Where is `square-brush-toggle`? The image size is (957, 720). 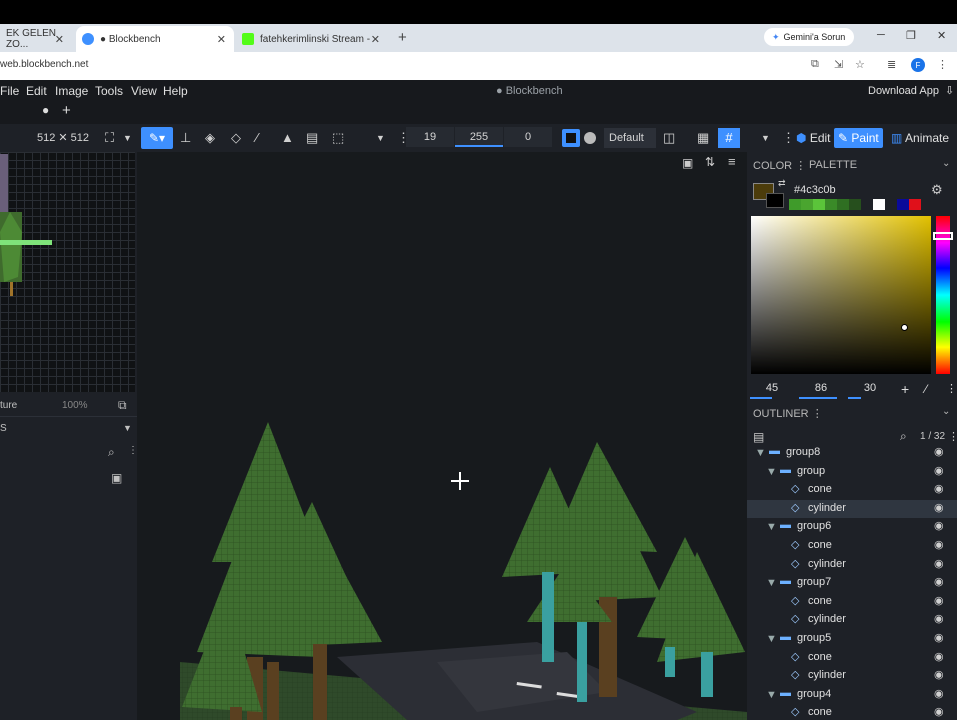
square-brush-toggle is located at coordinates (571, 138).